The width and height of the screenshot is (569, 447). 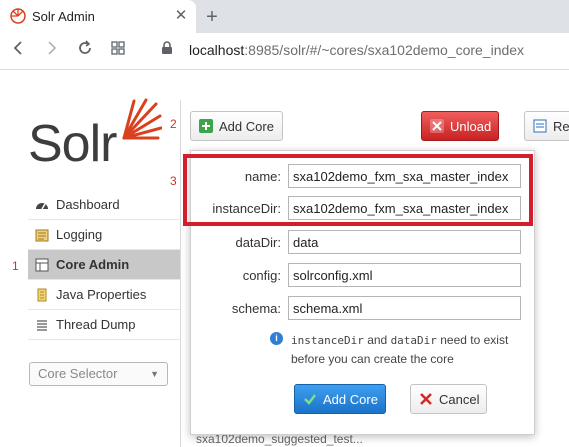 I want to click on solr-logo: Solr, so click(x=95, y=135).